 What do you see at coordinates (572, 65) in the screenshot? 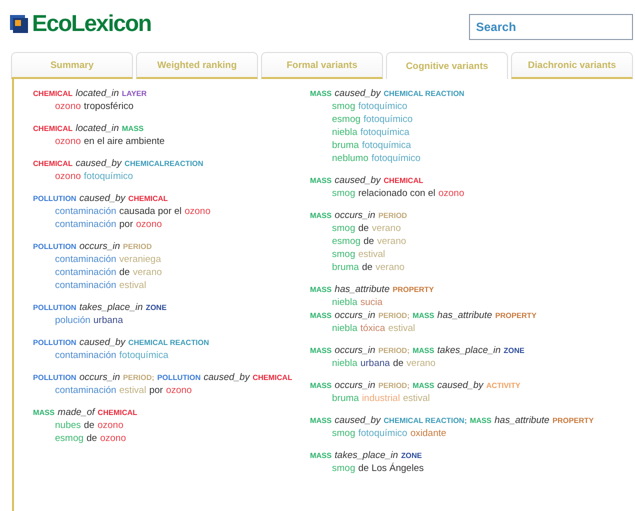
I see `tab: Diachronic variants` at bounding box center [572, 65].